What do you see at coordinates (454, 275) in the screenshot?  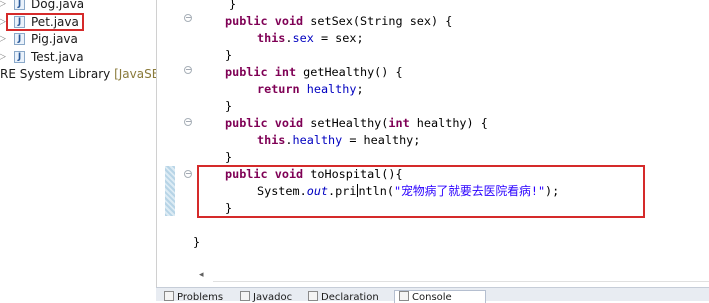 I see `horizontal-scrollbar: ◂` at bounding box center [454, 275].